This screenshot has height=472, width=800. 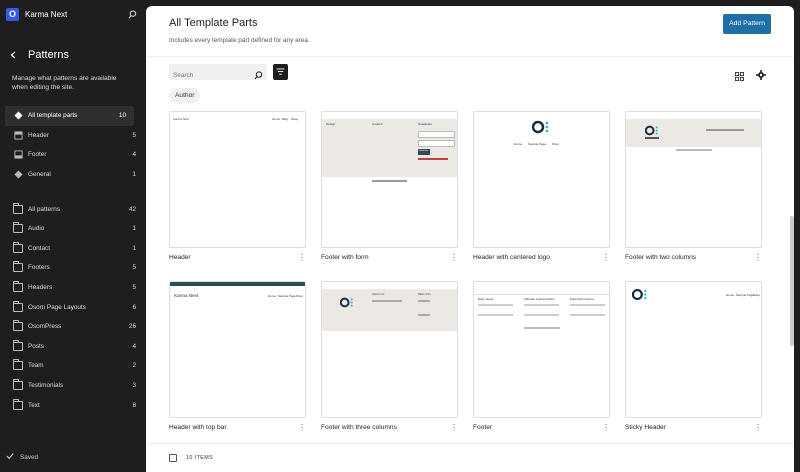 I want to click on select-all-checkbox, so click(x=173, y=458).